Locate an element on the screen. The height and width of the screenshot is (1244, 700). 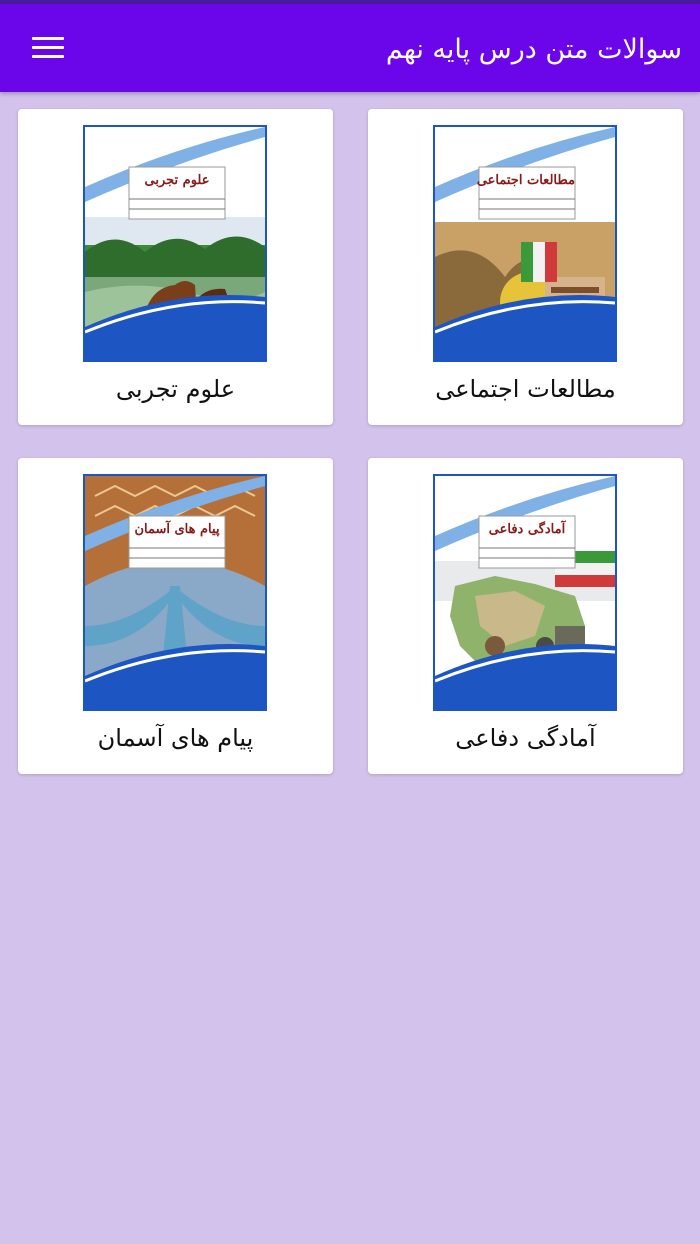
book-cover-image: مطالعات اجتماعی is located at coordinates (525, 243).